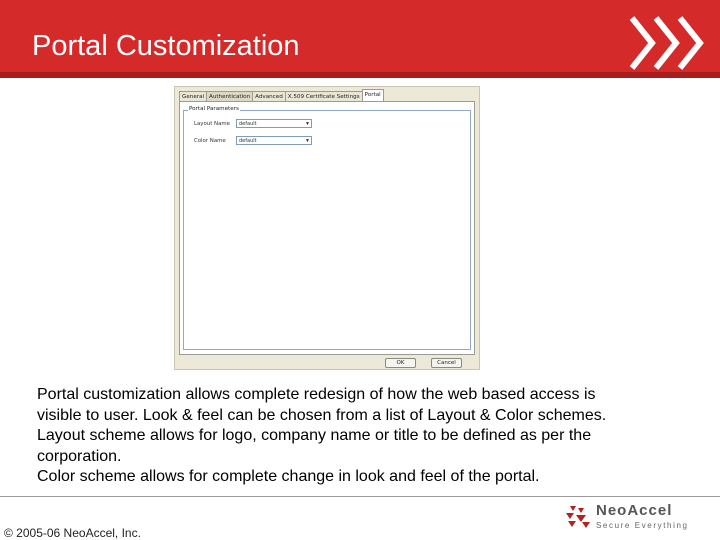 The width and height of the screenshot is (720, 540). What do you see at coordinates (642, 525) in the screenshot?
I see `logo-tagline: Secure Everything` at bounding box center [642, 525].